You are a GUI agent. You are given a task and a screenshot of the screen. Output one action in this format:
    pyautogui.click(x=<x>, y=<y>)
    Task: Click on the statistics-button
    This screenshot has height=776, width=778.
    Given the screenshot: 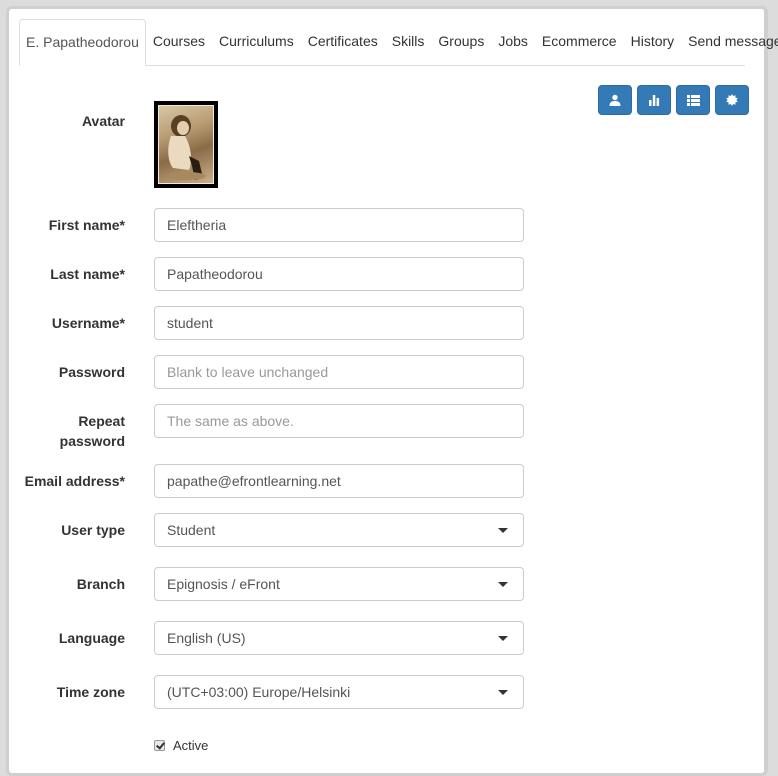 What is the action you would take?
    pyautogui.click(x=654, y=100)
    